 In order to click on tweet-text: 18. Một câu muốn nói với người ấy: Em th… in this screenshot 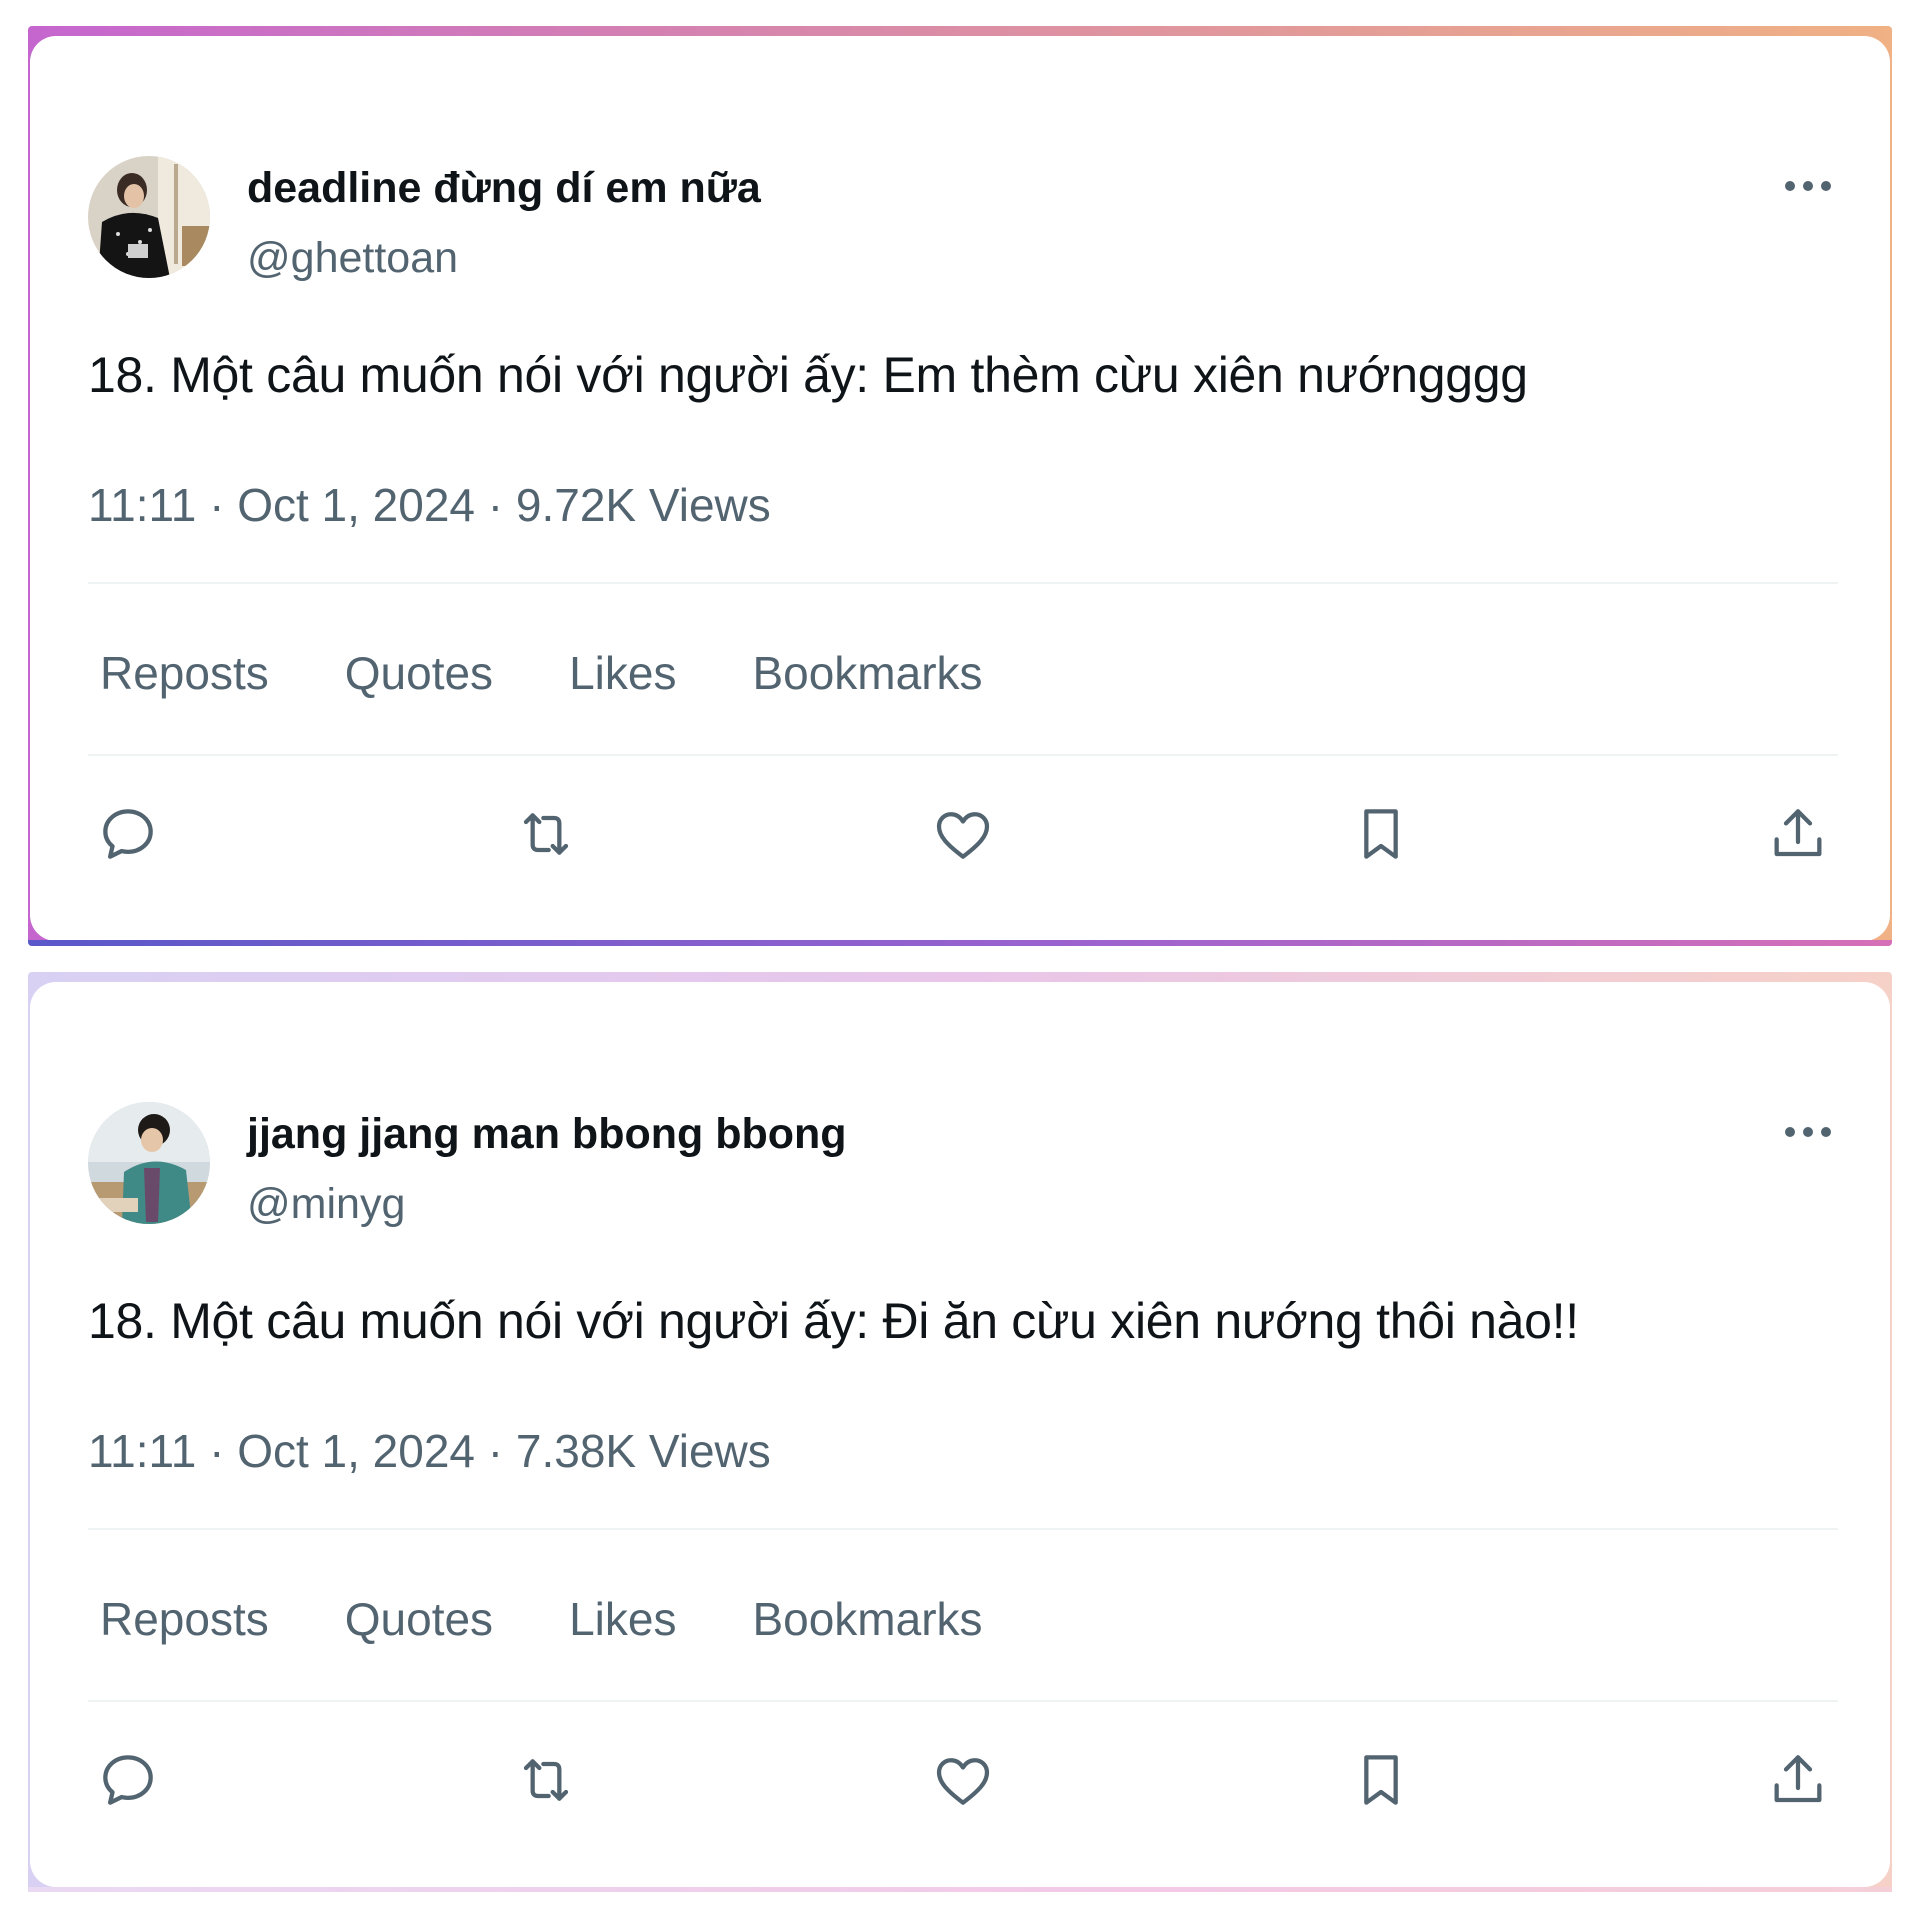, I will do `click(808, 375)`.